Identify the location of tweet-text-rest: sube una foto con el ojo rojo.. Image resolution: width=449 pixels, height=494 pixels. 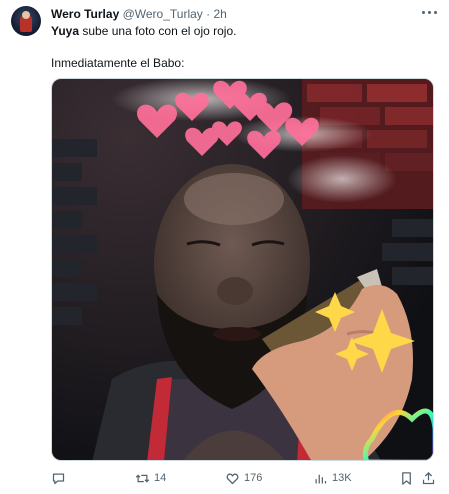
(158, 31).